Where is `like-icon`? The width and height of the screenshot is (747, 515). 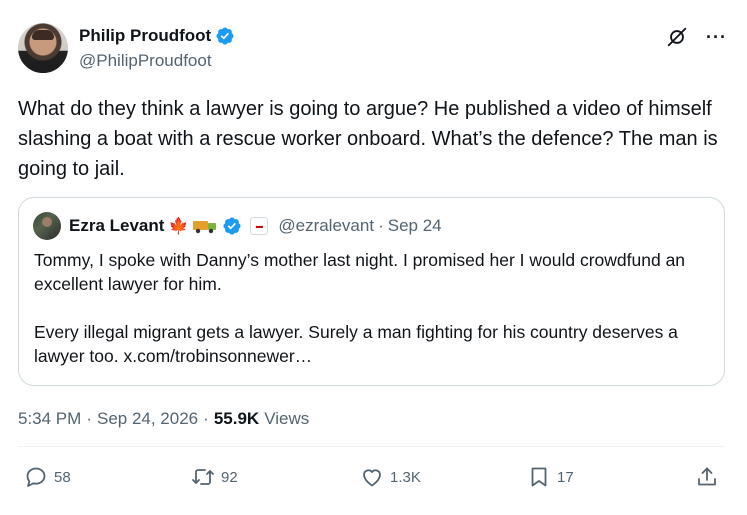 like-icon is located at coordinates (372, 478).